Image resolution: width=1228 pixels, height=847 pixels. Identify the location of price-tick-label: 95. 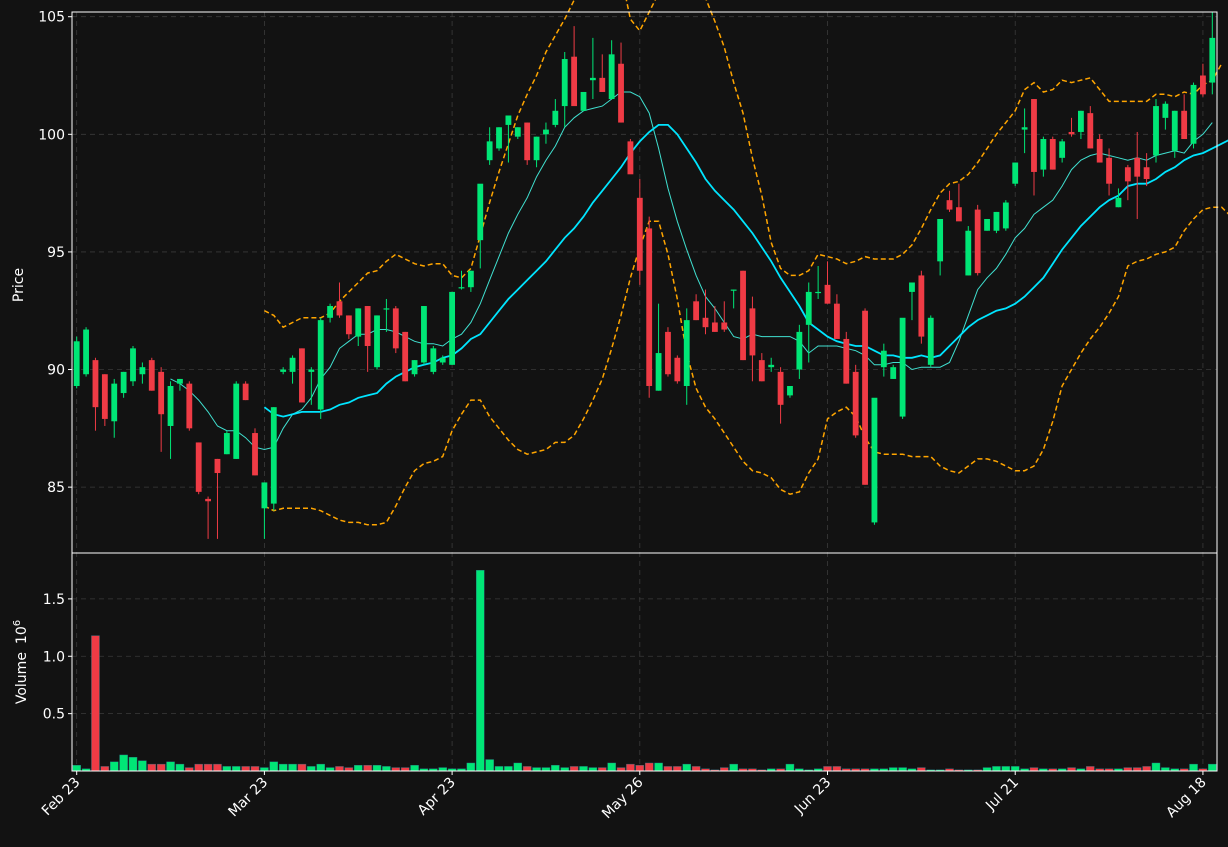
(56, 253).